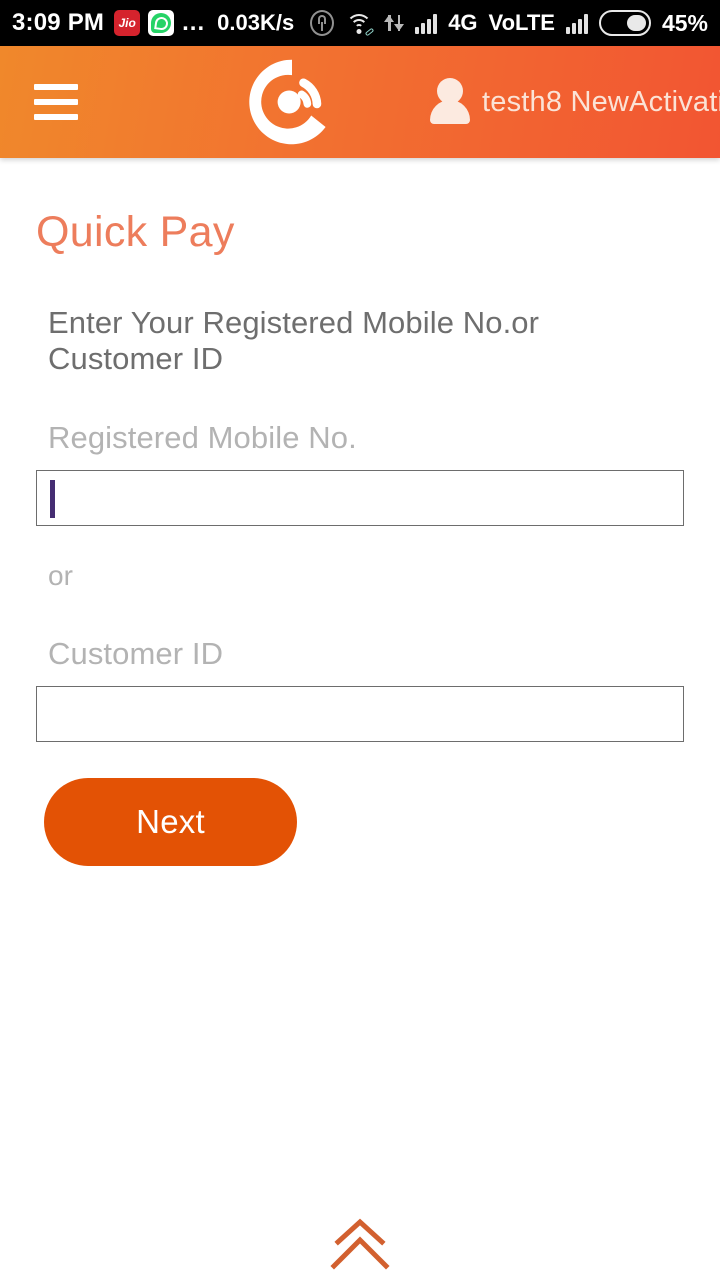 This screenshot has height=1280, width=720. Describe the element at coordinates (360, 498) in the screenshot. I see `mobile-number-input` at that location.